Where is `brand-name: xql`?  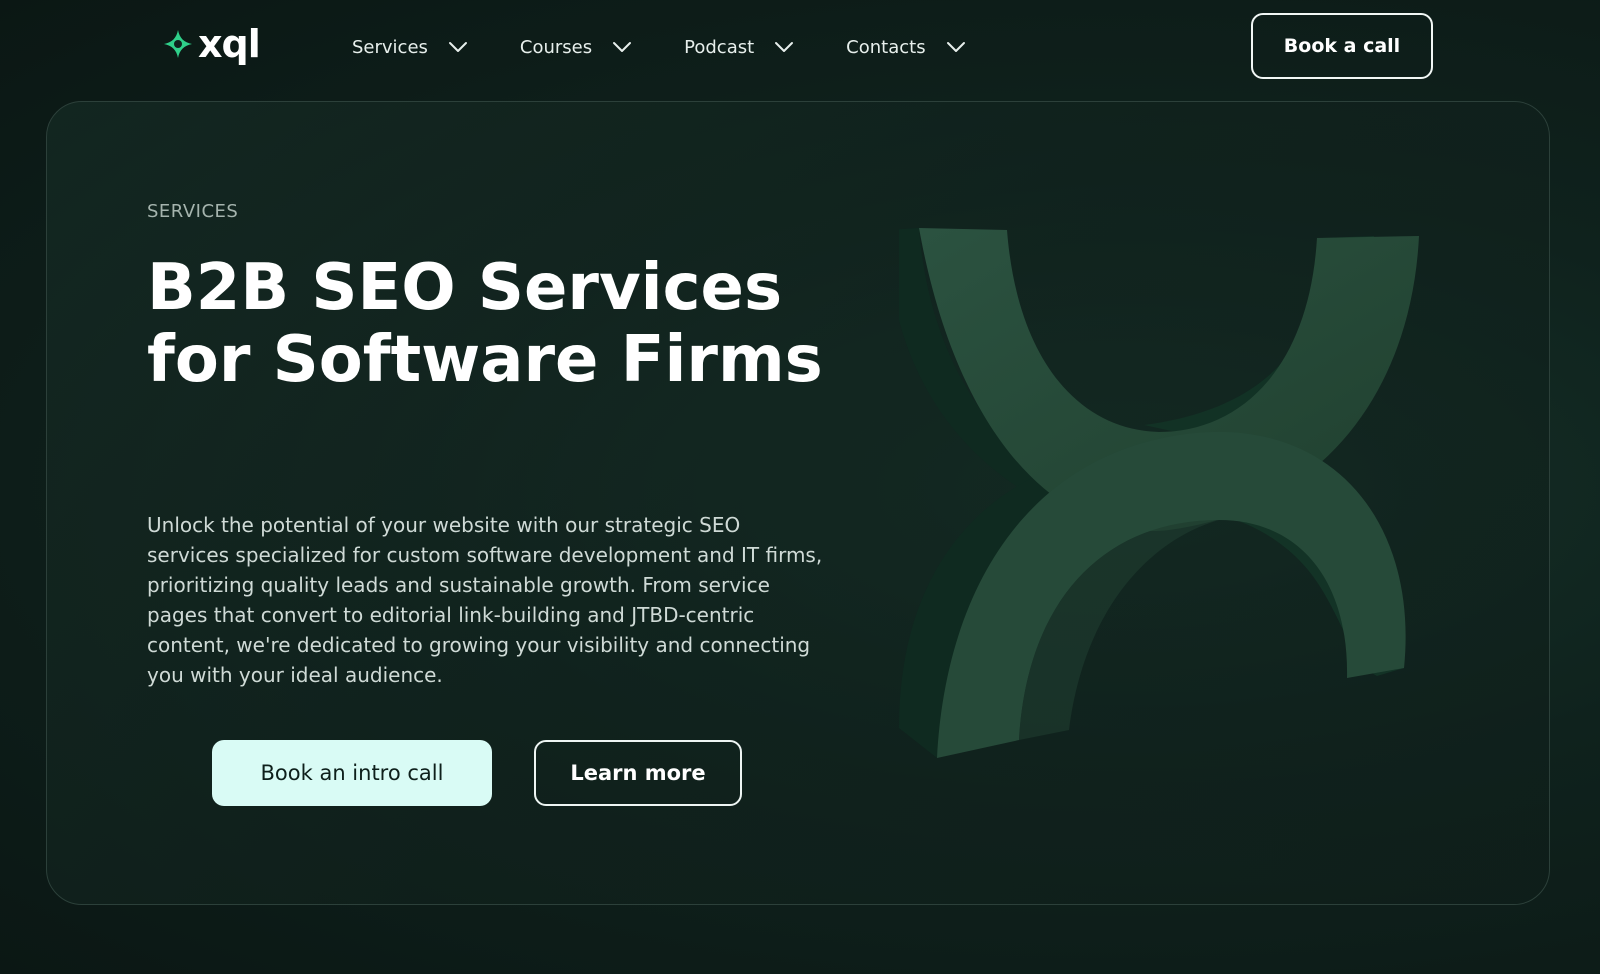 brand-name: xql is located at coordinates (229, 44).